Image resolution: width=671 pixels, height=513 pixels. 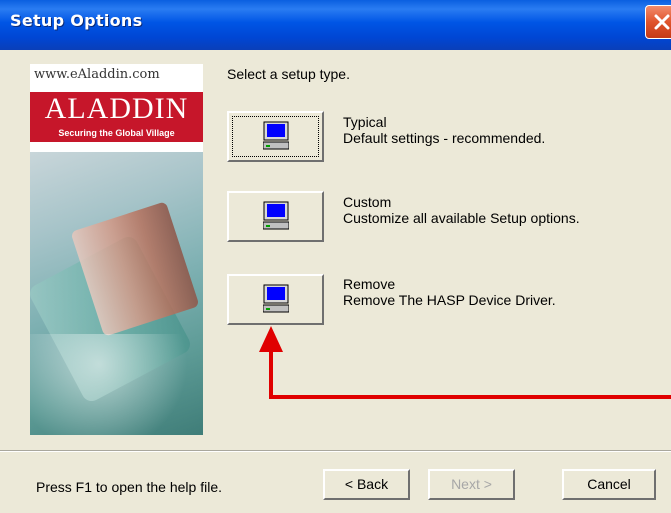 I want to click on window-title: Setup Options, so click(x=76, y=20).